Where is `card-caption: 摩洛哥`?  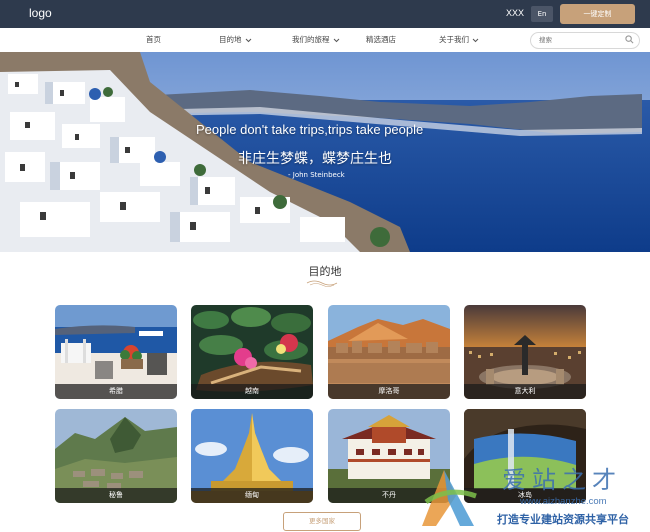 card-caption: 摩洛哥 is located at coordinates (389, 391).